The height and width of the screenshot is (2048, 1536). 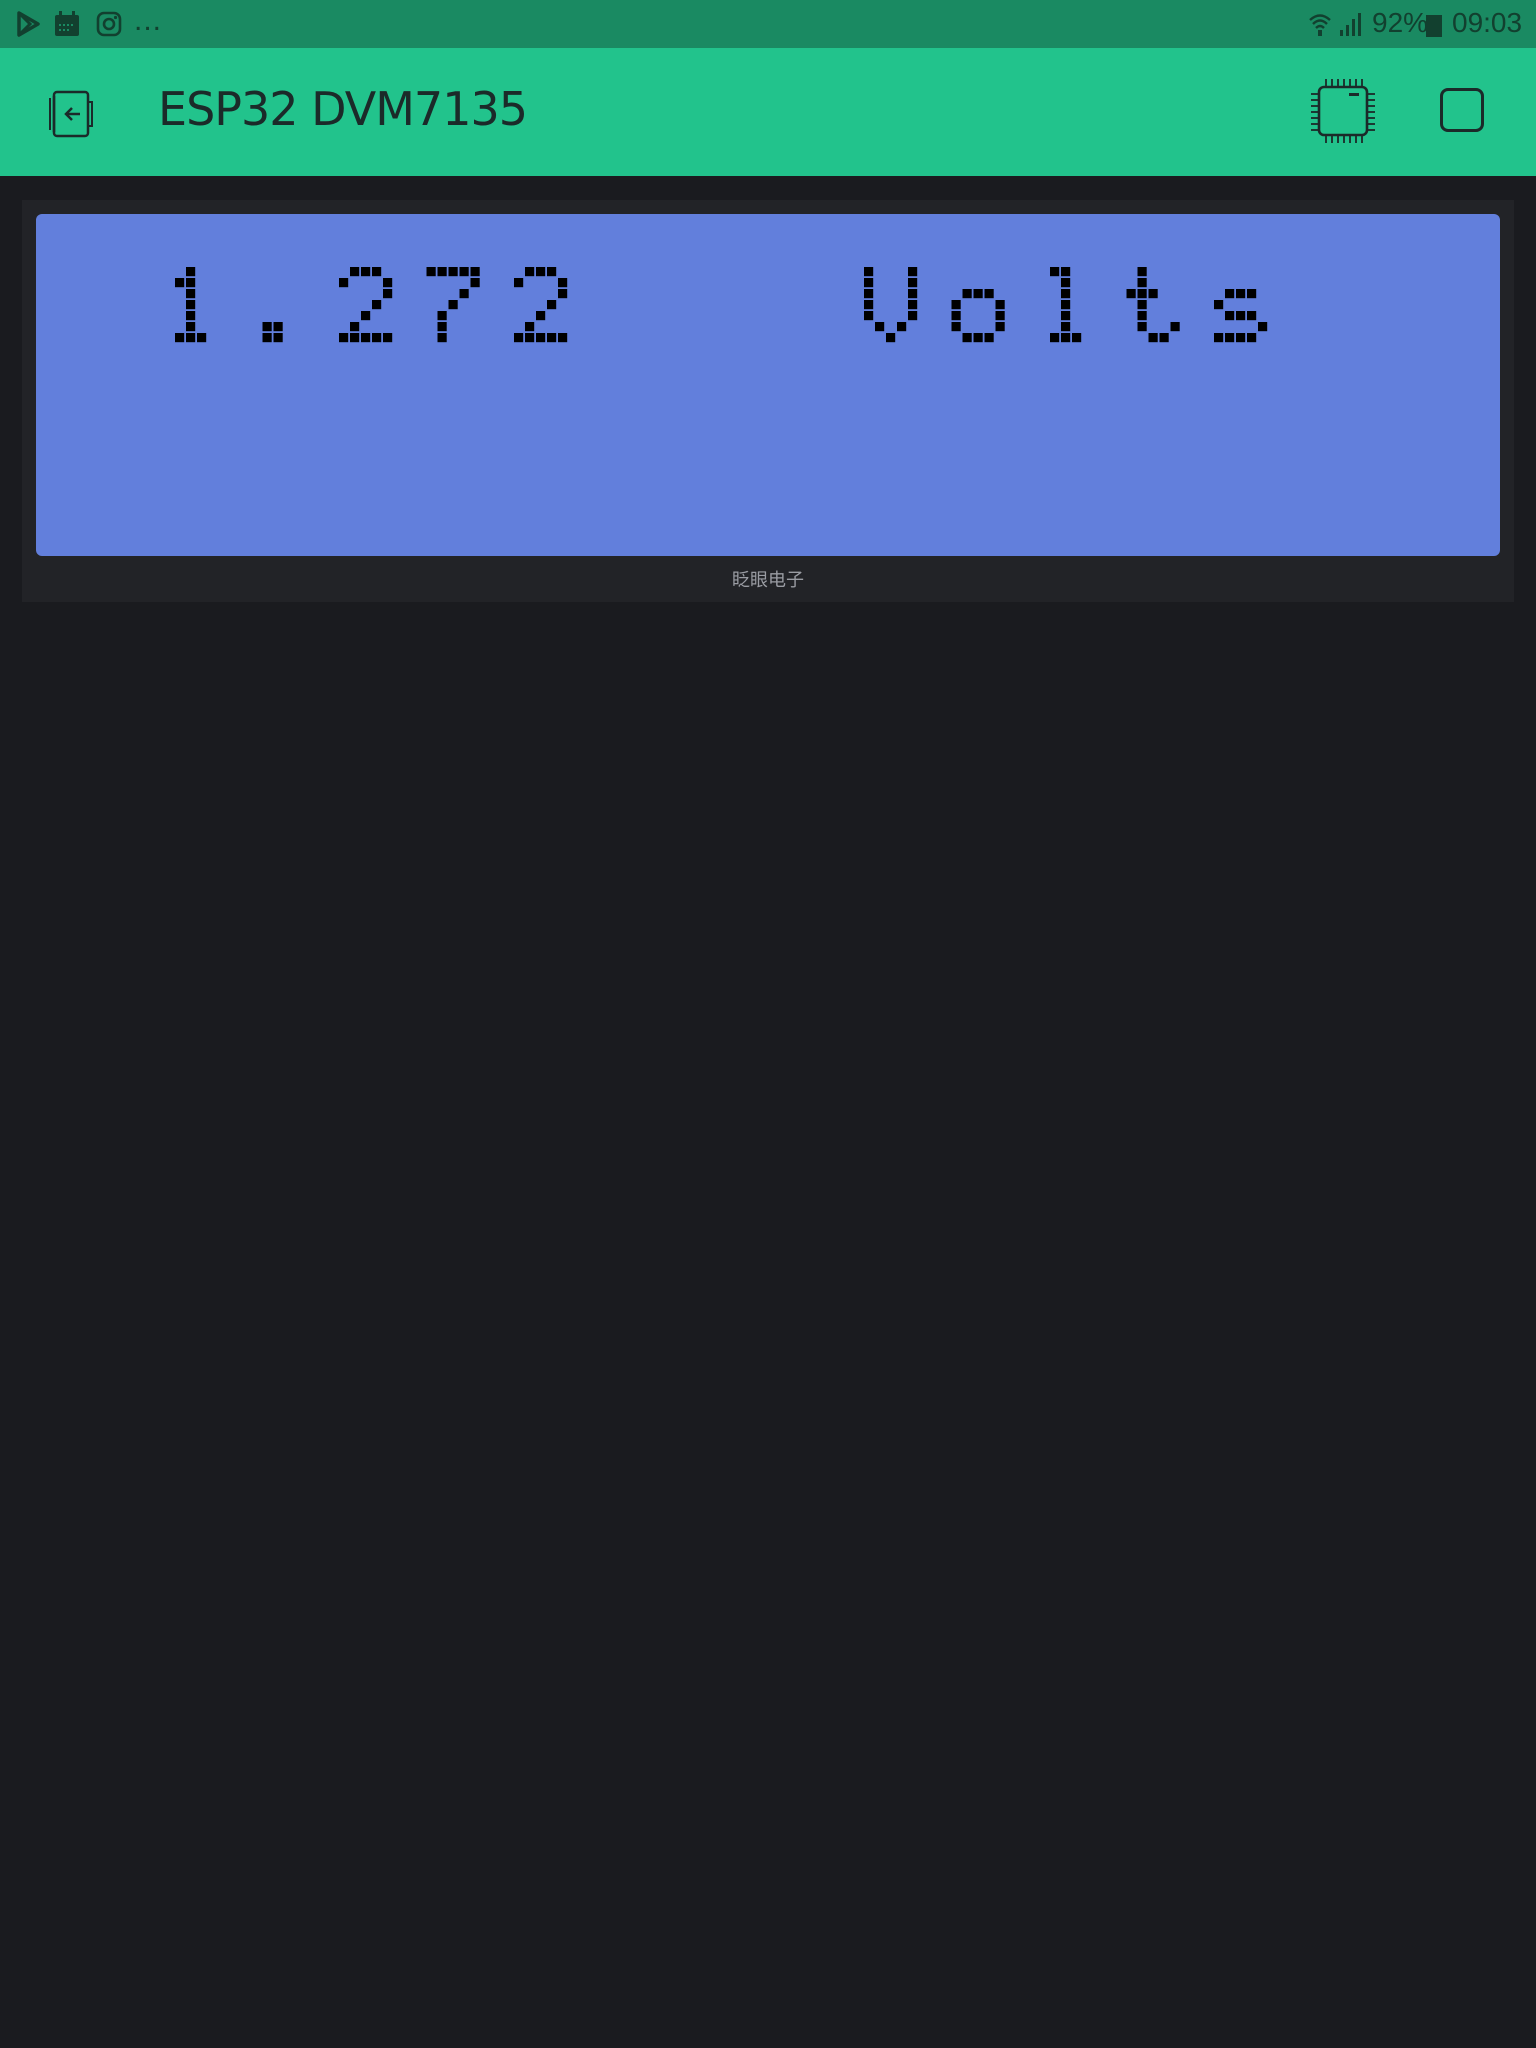 I want to click on lcd-dot-matrix, so click(x=721, y=305).